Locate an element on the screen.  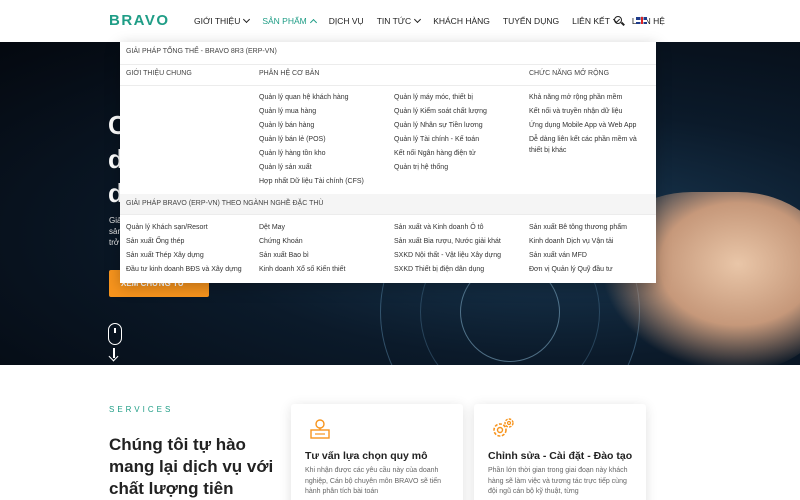
col-head-chuc-nang-mo-rong: CHỨC NĂNG MỞ RỘNG is located at coordinates (569, 73).